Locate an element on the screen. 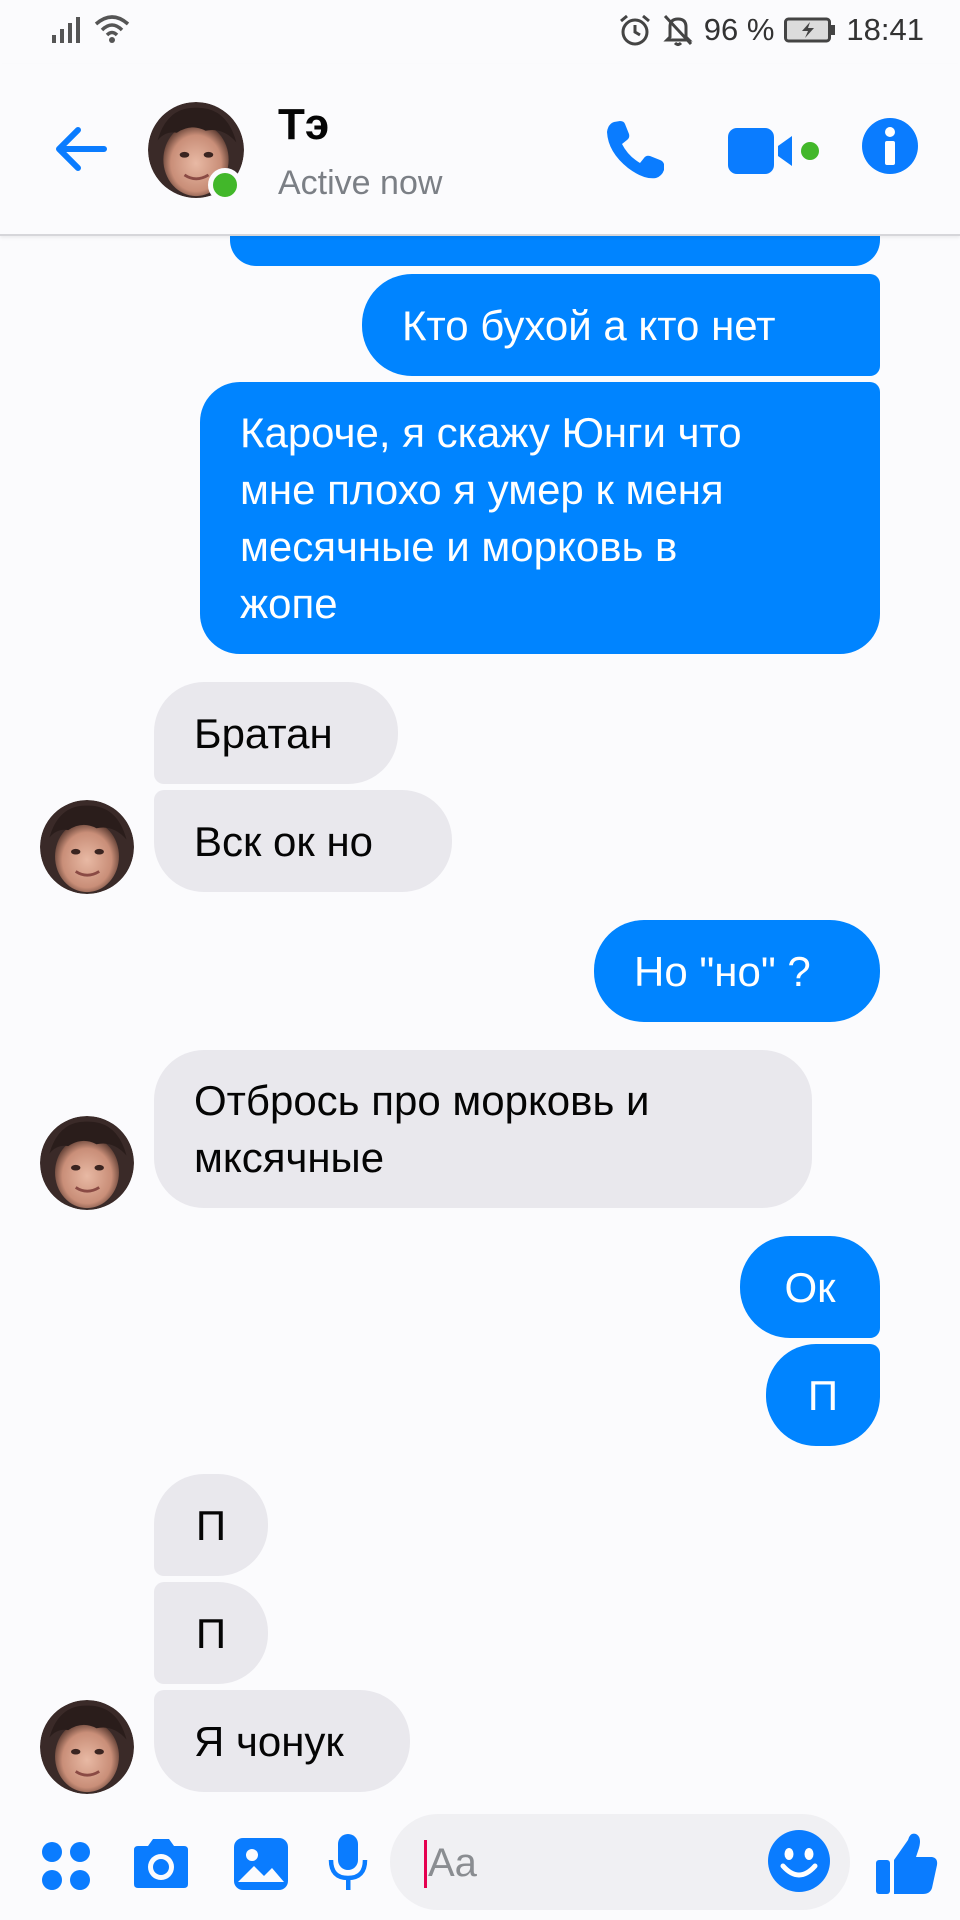 Image resolution: width=960 pixels, height=1920 pixels. message-line: мне плохо я умер к меня is located at coordinates (482, 489).